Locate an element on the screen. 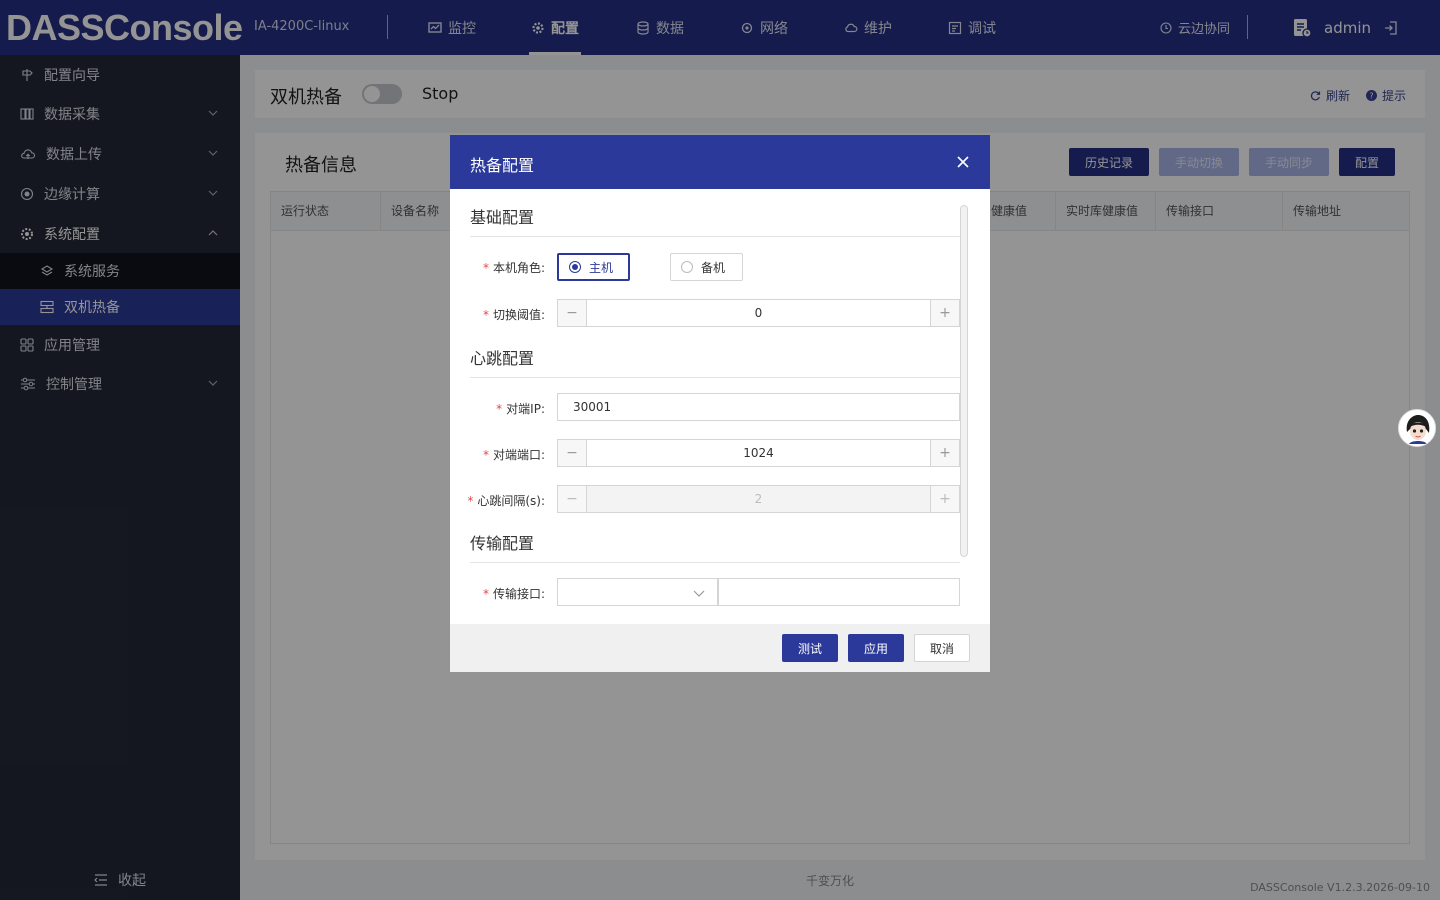 Image resolution: width=1440 pixels, height=900 pixels. iface-label: * 传输接口: is located at coordinates (513, 594).